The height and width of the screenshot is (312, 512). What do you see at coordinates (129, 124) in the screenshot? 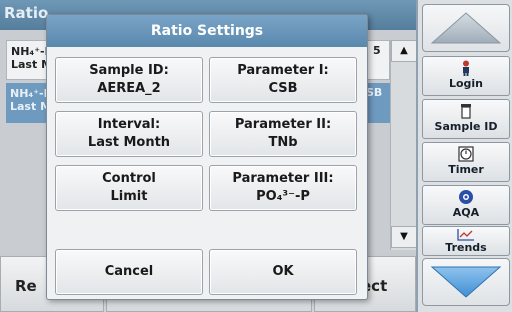
I see `interval-label: Interval:` at bounding box center [129, 124].